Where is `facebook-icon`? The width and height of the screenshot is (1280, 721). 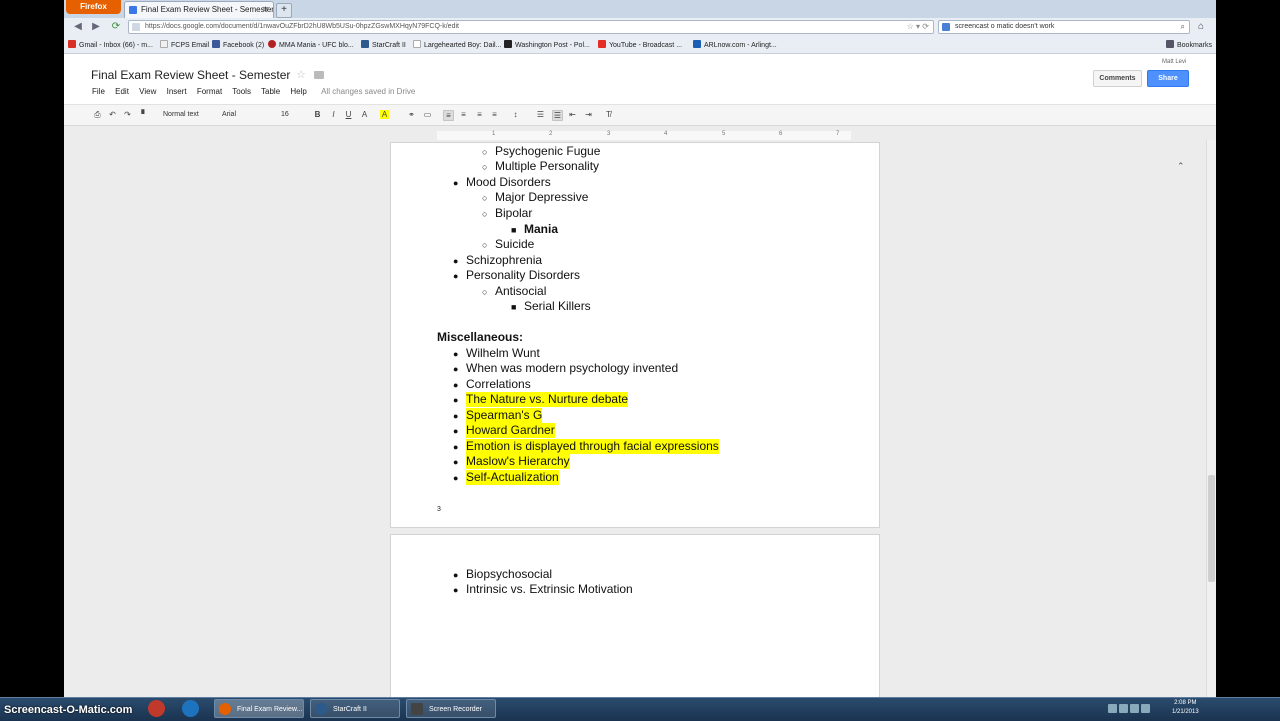
facebook-icon is located at coordinates (216, 44).